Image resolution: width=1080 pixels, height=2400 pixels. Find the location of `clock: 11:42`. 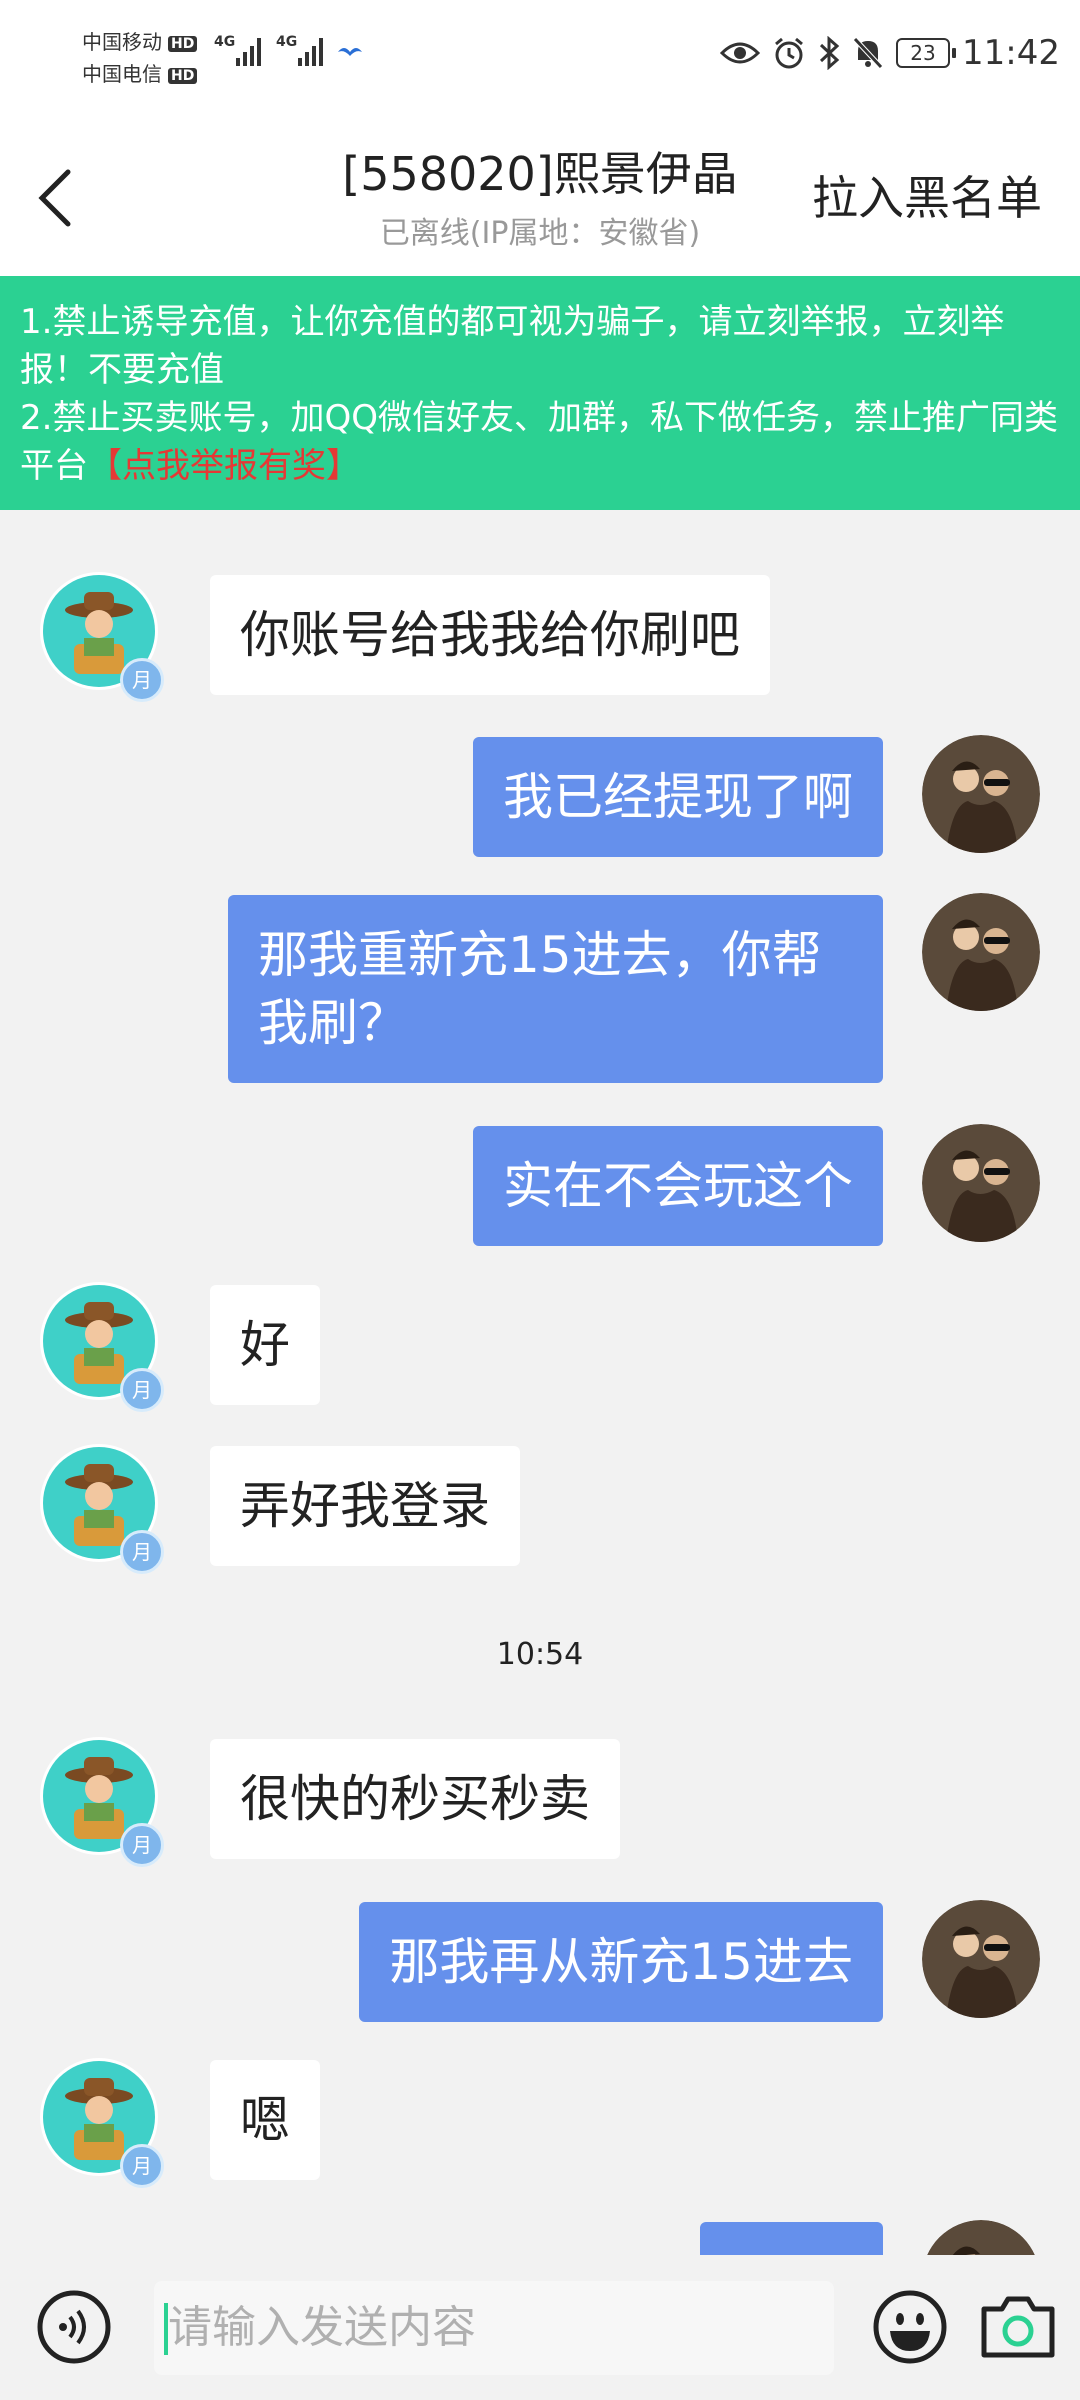

clock: 11:42 is located at coordinates (1011, 53).